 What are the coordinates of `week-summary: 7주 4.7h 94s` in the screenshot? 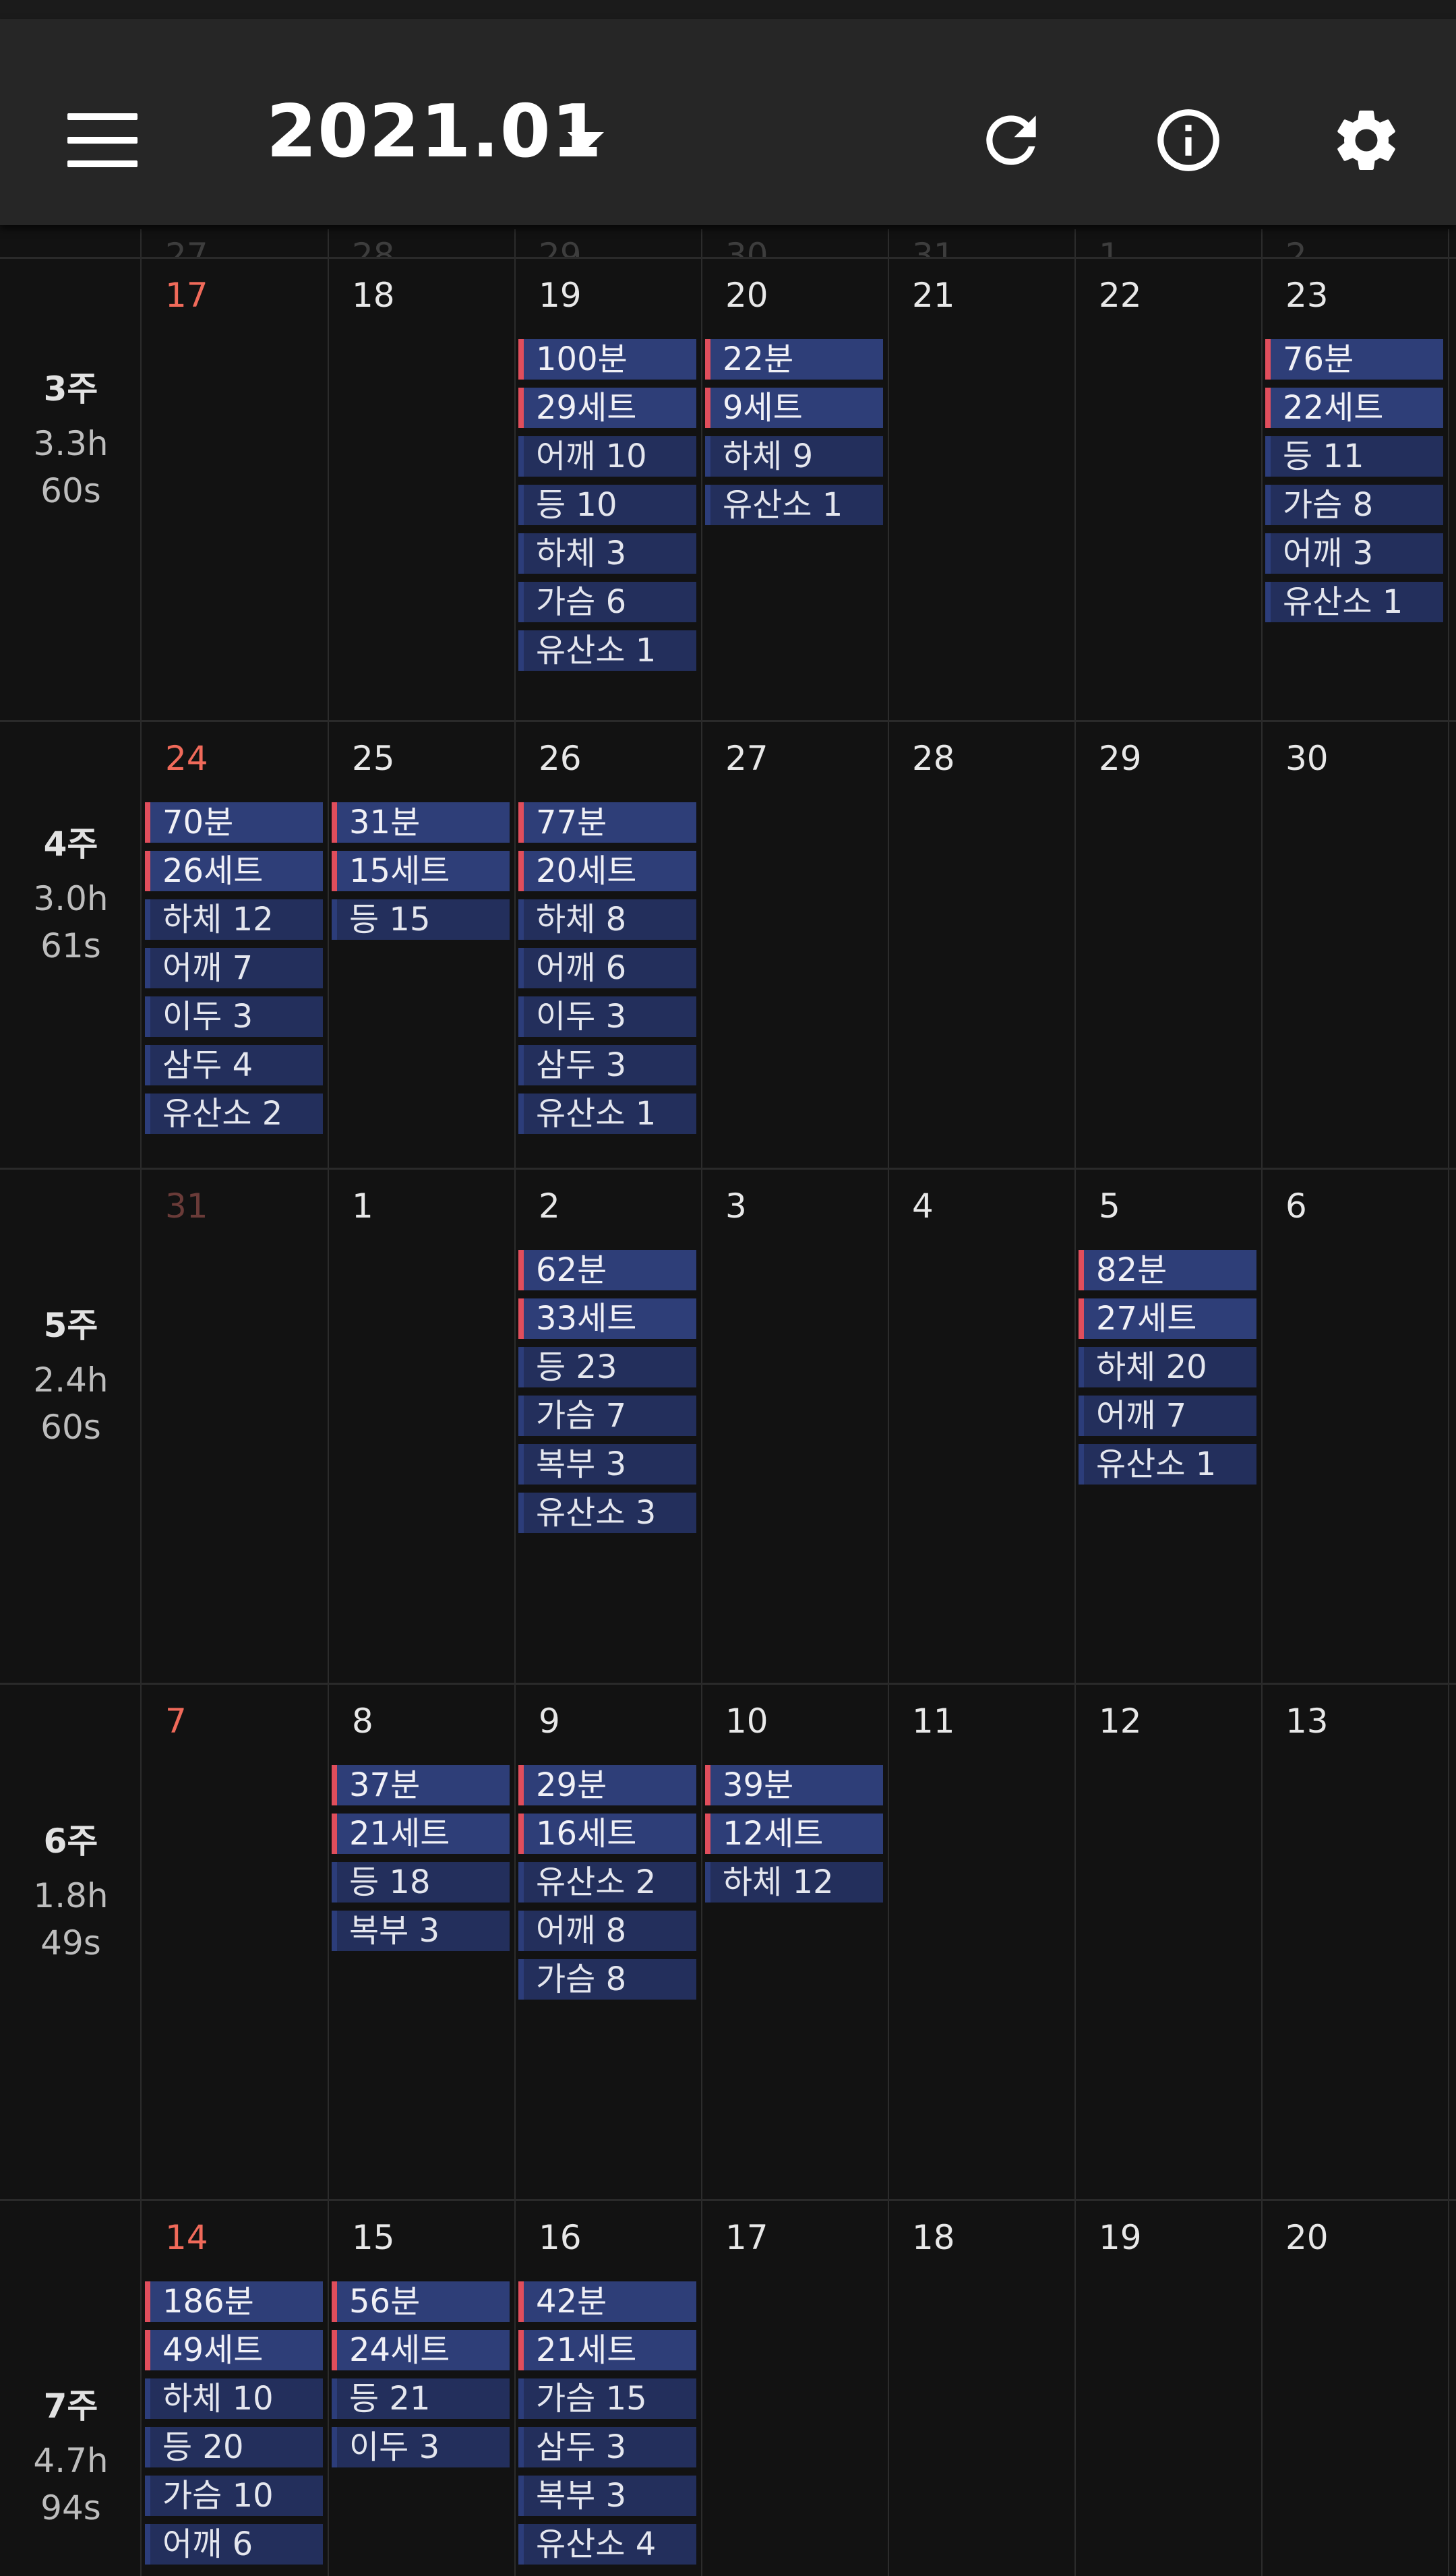 It's located at (71, 2455).